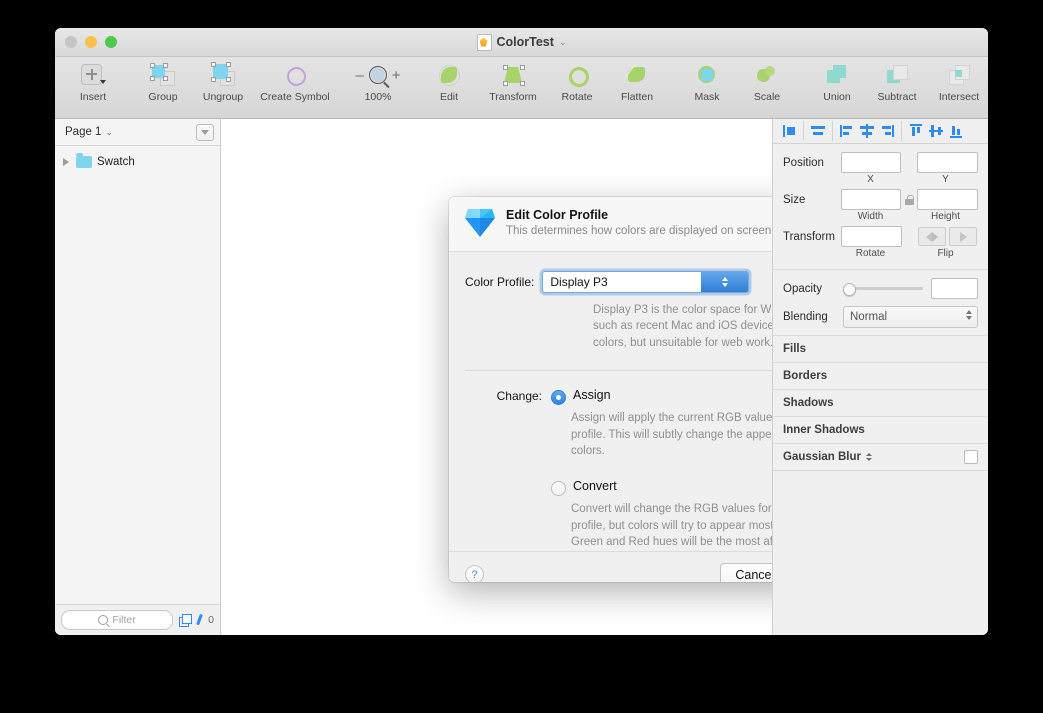  I want to click on filter-input: Filter, so click(117, 620).